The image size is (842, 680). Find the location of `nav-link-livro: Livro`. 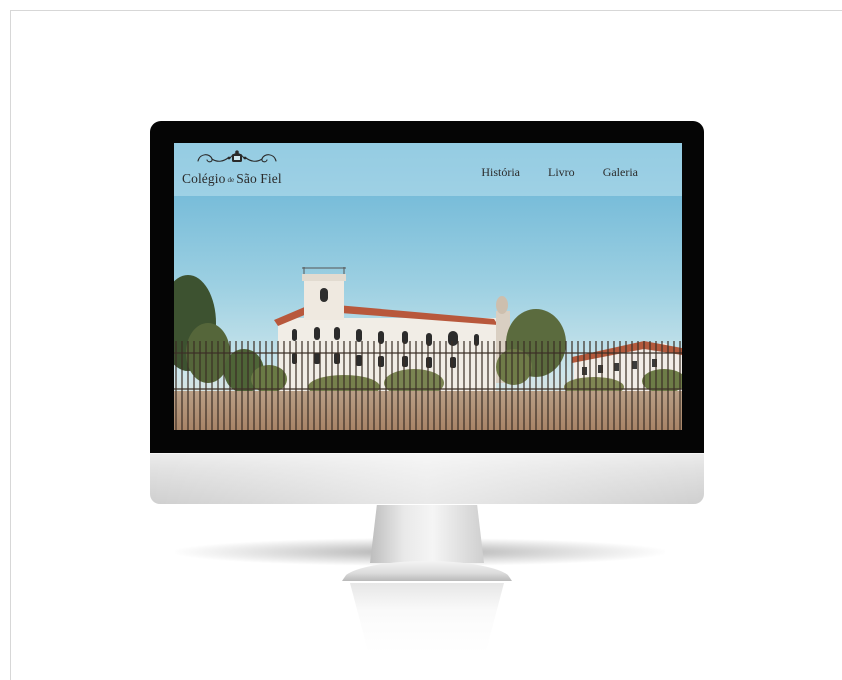

nav-link-livro: Livro is located at coordinates (561, 172).